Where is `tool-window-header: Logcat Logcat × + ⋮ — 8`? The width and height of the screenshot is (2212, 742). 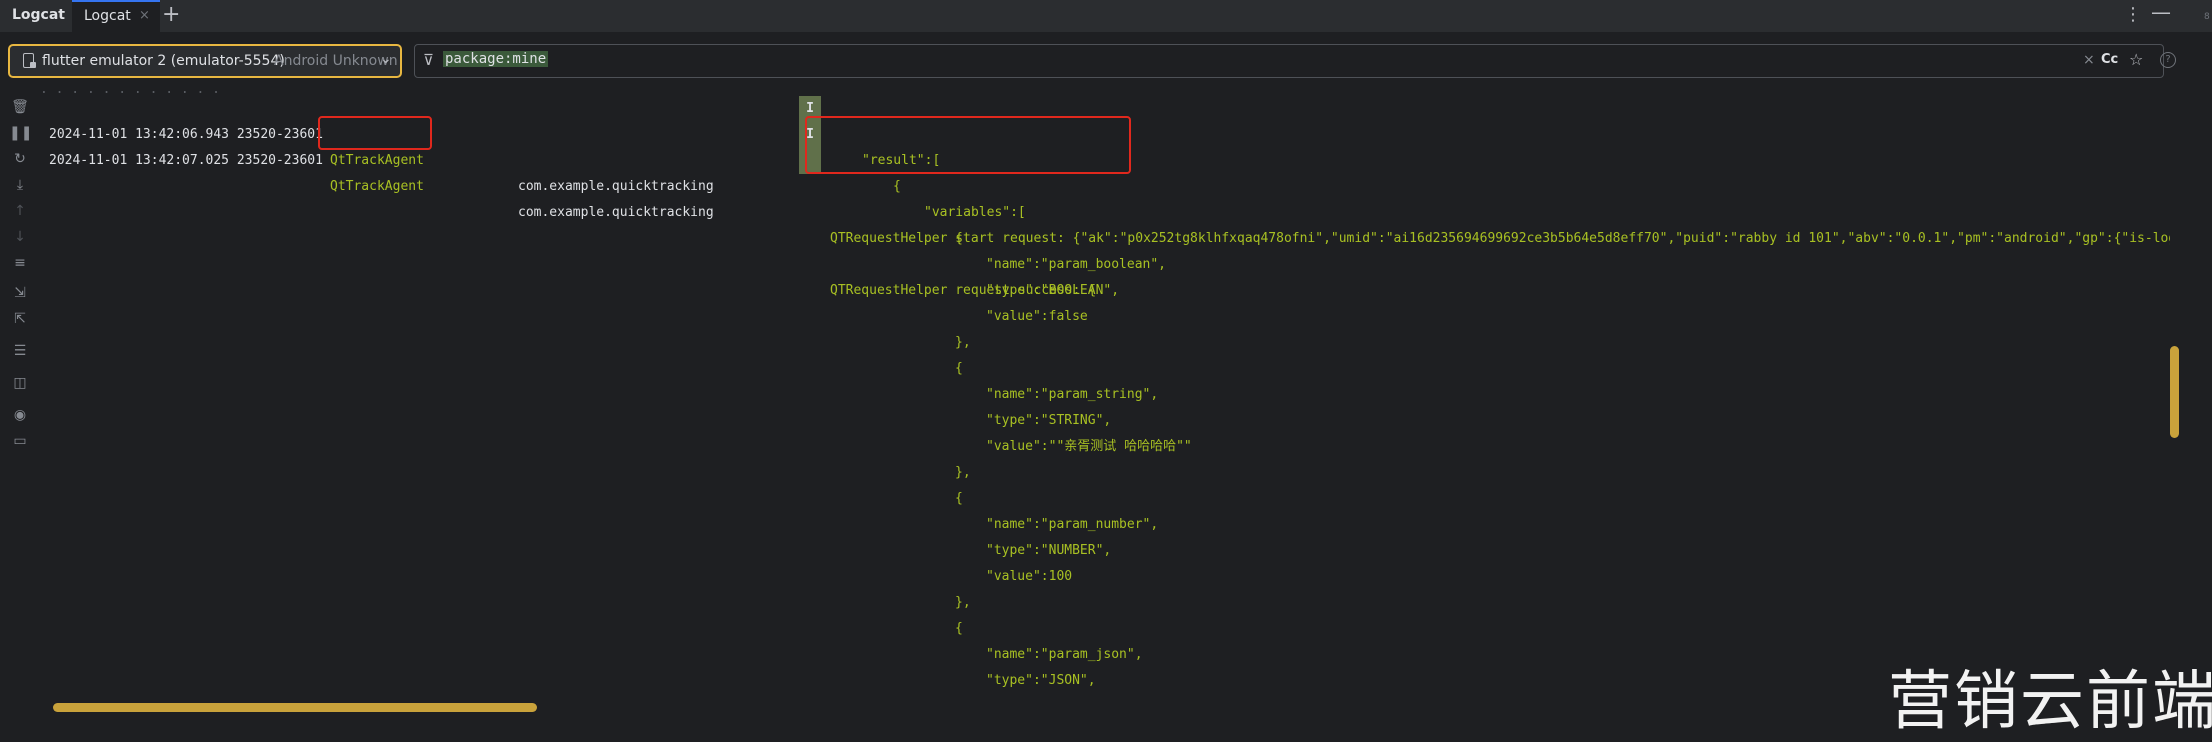 tool-window-header: Logcat Logcat × + ⋮ — 8 is located at coordinates (1106, 16).